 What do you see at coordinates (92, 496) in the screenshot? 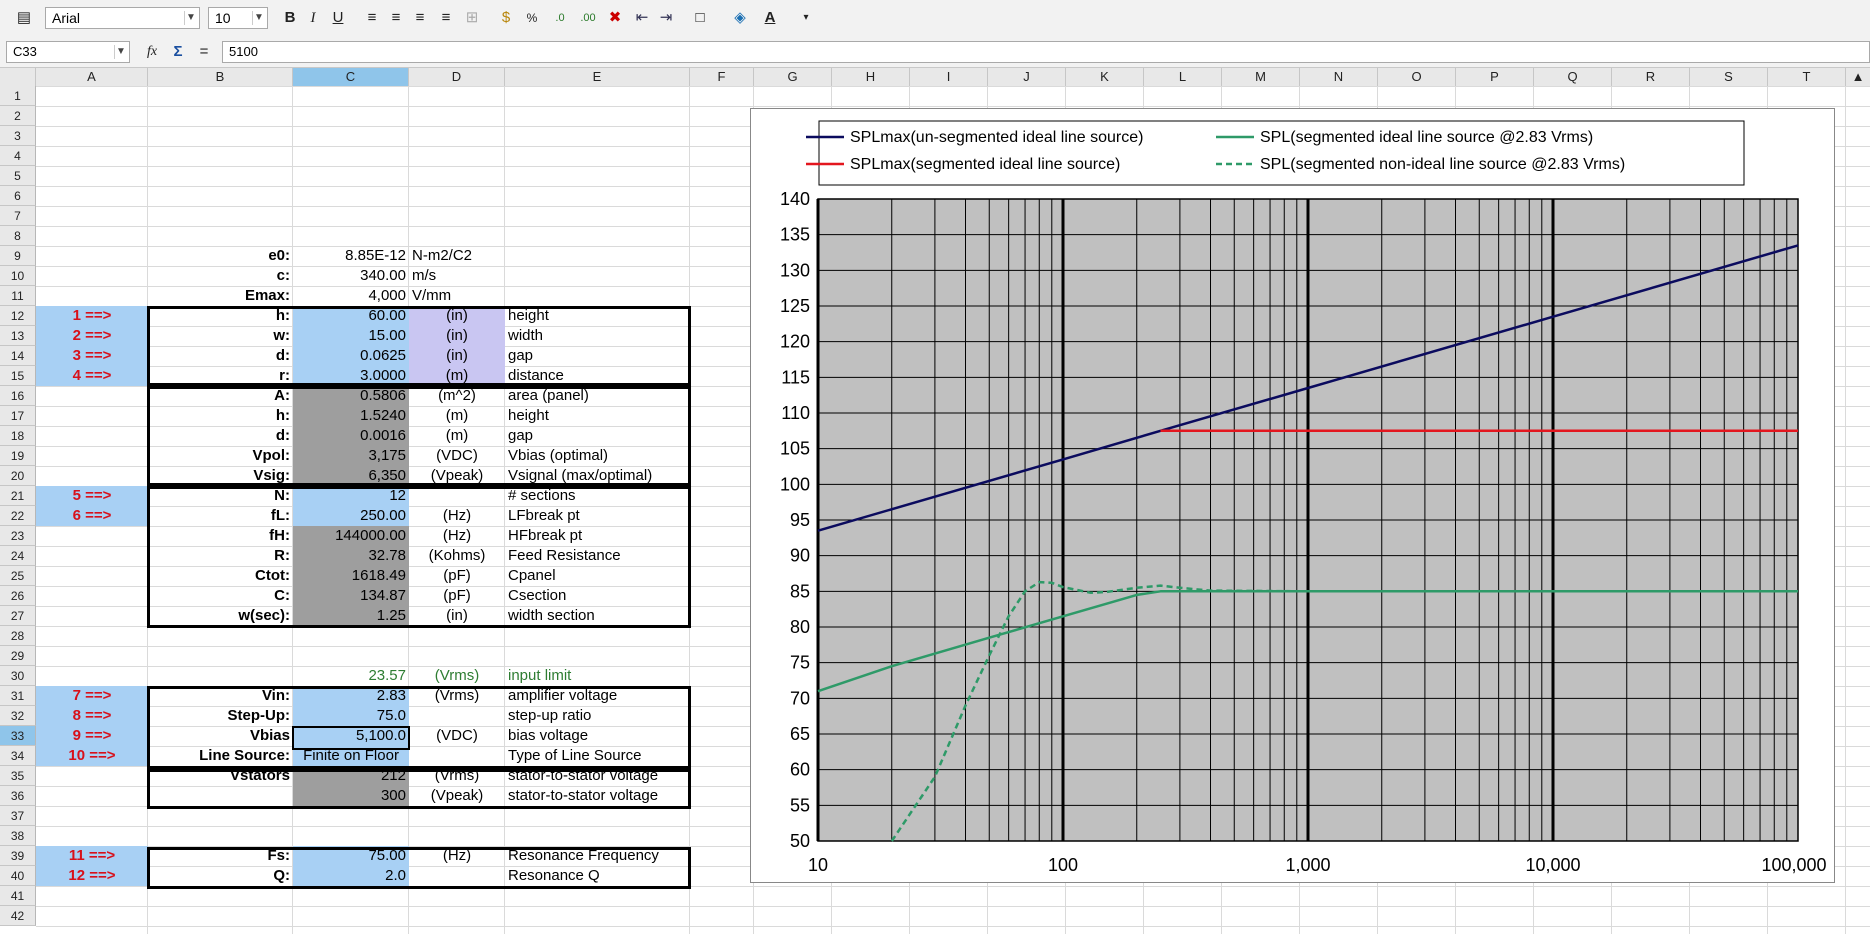
I see `cell-a21: 5 ==>` at bounding box center [92, 496].